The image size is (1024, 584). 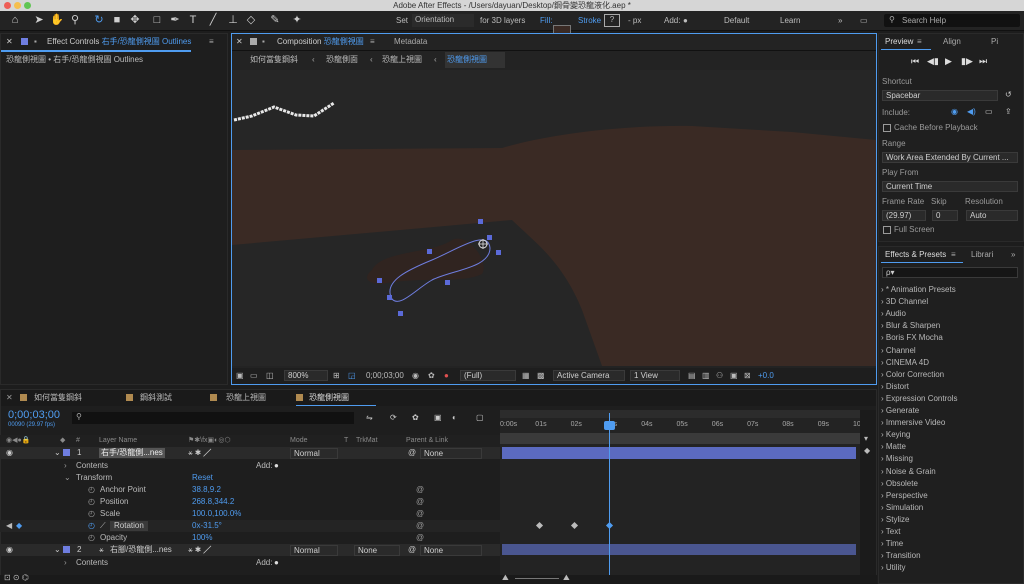 I want to click on selection-tool-icon: ➤, so click(x=39, y=20).